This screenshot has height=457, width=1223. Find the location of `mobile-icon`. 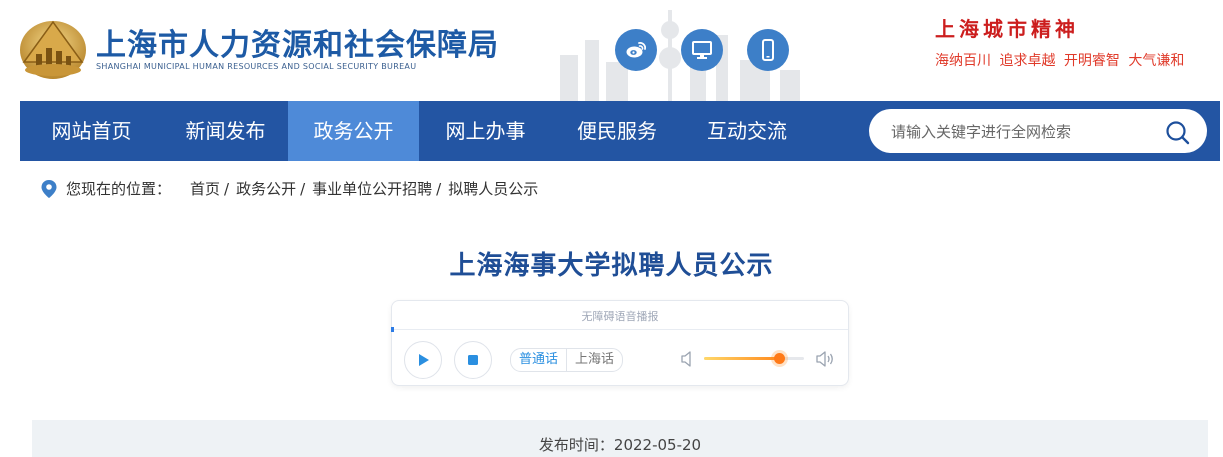

mobile-icon is located at coordinates (768, 50).